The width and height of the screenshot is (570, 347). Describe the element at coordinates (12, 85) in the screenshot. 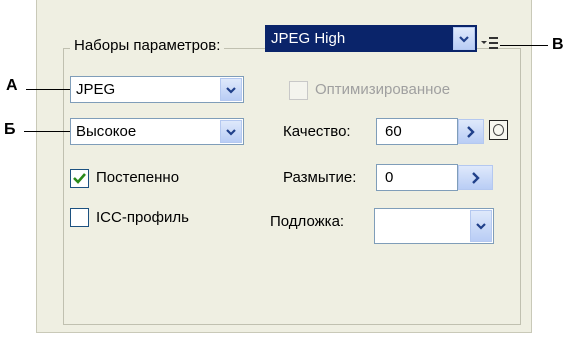

I see `callout-a-label: А` at that location.